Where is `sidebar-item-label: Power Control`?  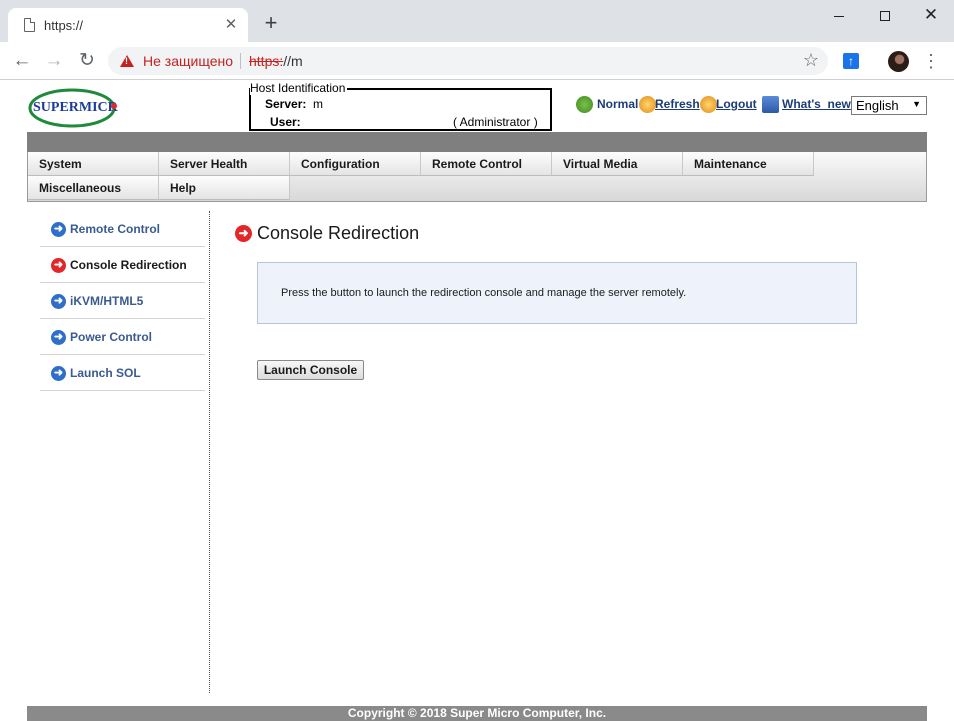 sidebar-item-label: Power Control is located at coordinates (111, 337).